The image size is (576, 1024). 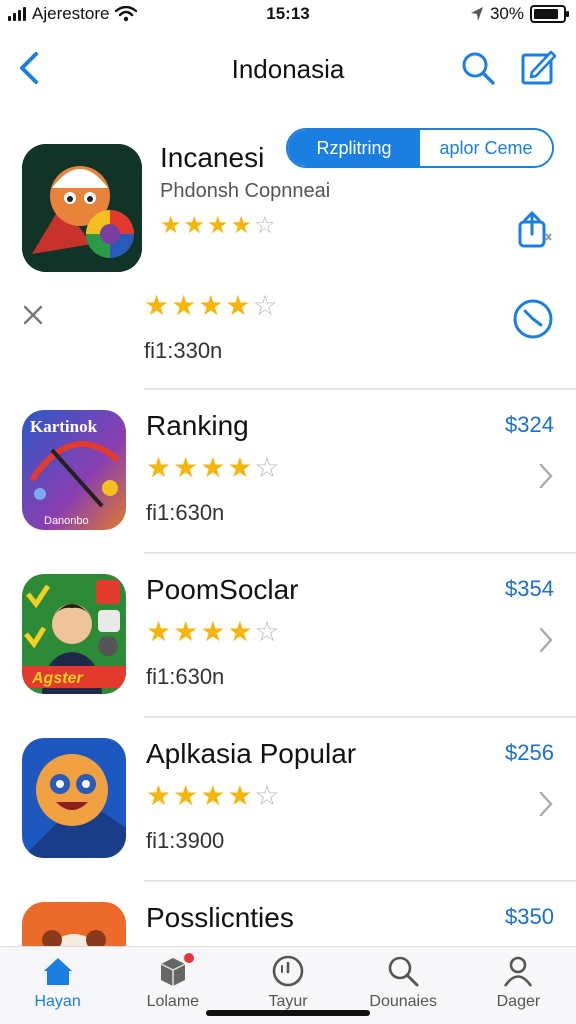 I want to click on tab-label: Dager, so click(x=518, y=1001).